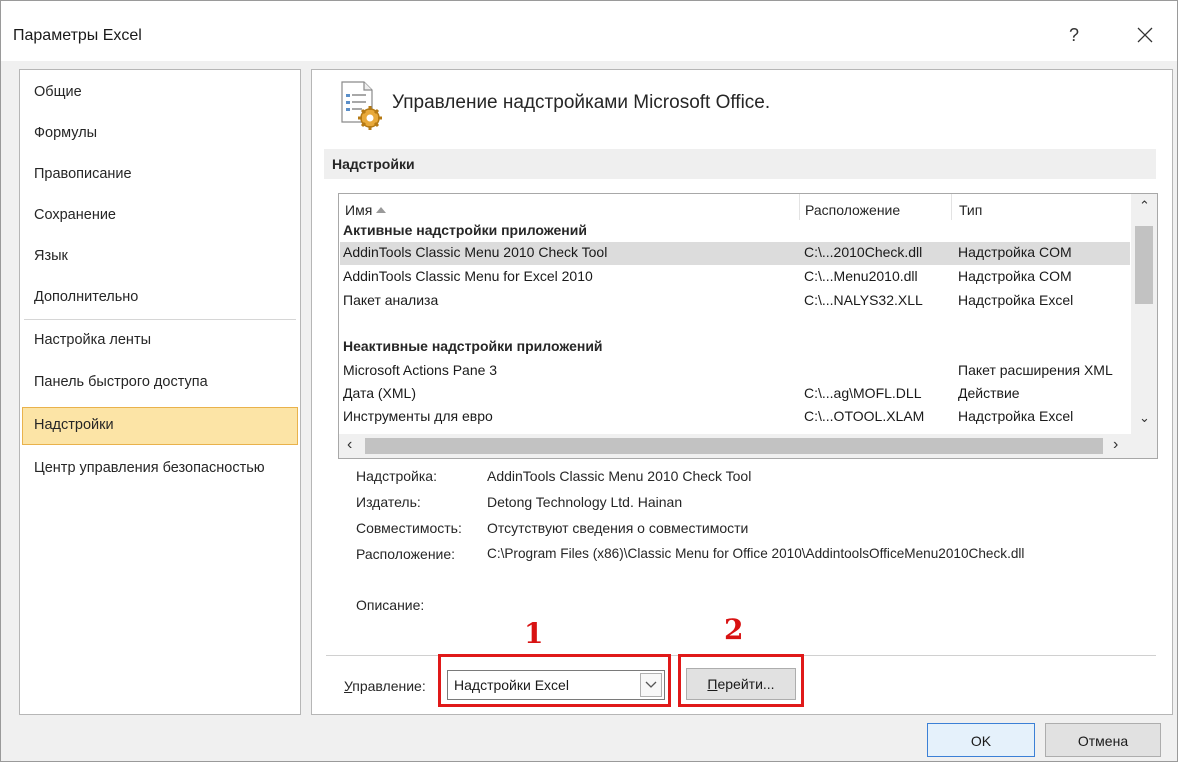 The height and width of the screenshot is (762, 1178). What do you see at coordinates (864, 416) in the screenshot?
I see `addin-location: C:\...OTOOL.XLAM` at bounding box center [864, 416].